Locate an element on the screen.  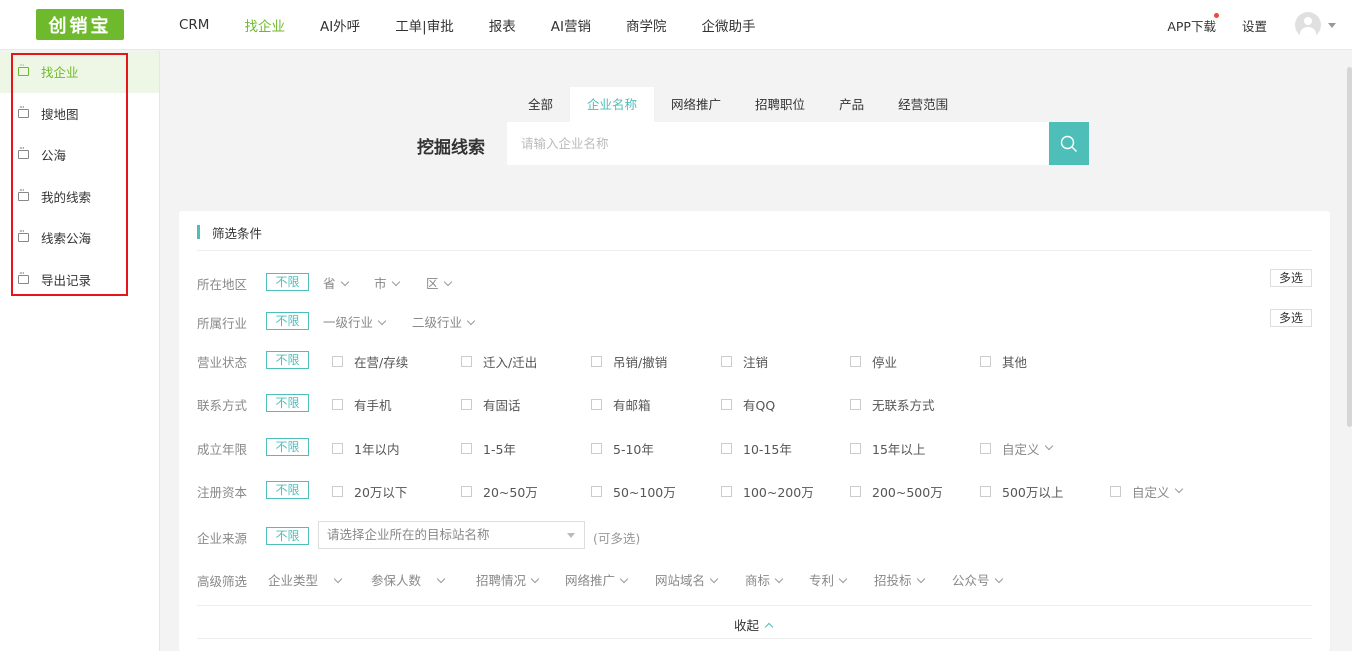
website-domain-dropdown: 网站域名 is located at coordinates (687, 579).